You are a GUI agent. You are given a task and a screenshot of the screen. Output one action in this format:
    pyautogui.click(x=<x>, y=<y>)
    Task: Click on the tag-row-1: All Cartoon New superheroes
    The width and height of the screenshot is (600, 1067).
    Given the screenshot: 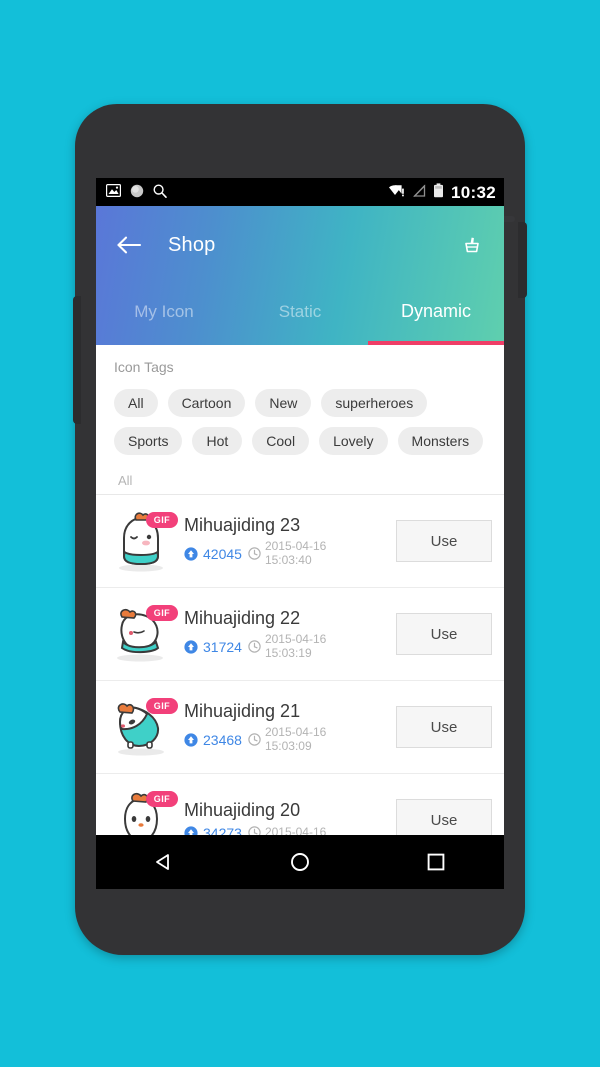 What is the action you would take?
    pyautogui.click(x=300, y=403)
    